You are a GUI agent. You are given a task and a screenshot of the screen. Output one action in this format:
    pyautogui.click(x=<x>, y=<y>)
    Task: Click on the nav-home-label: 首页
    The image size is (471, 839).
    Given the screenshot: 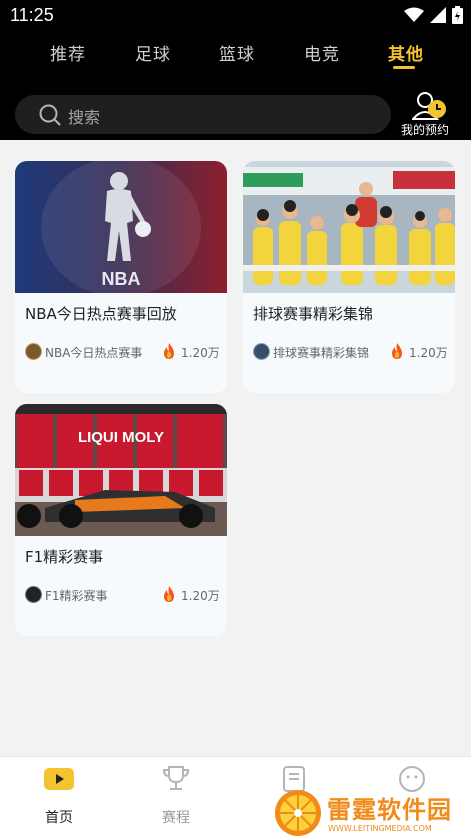 What is the action you would take?
    pyautogui.click(x=59, y=818)
    